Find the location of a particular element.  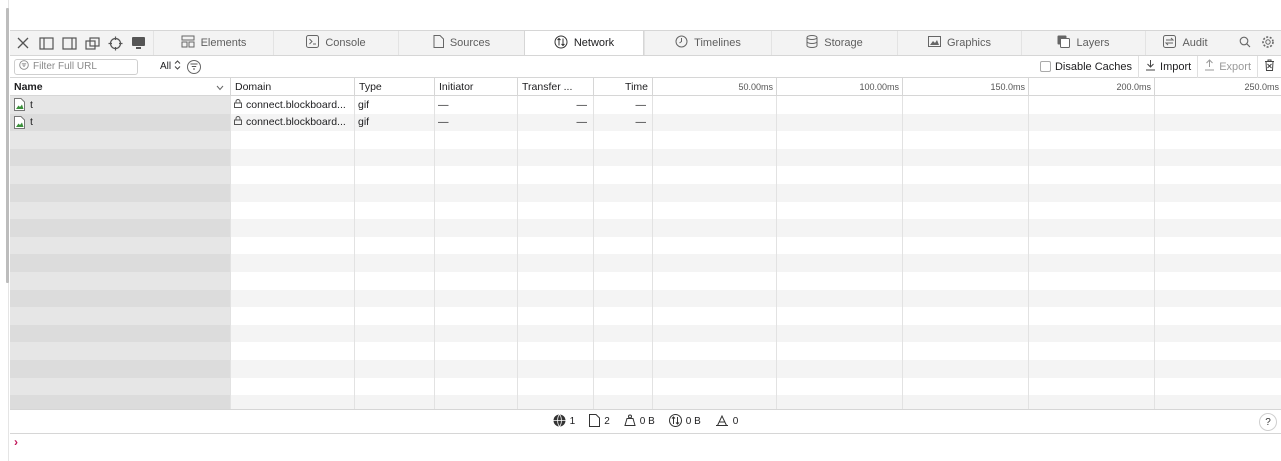

help-button: ? is located at coordinates (1268, 422).